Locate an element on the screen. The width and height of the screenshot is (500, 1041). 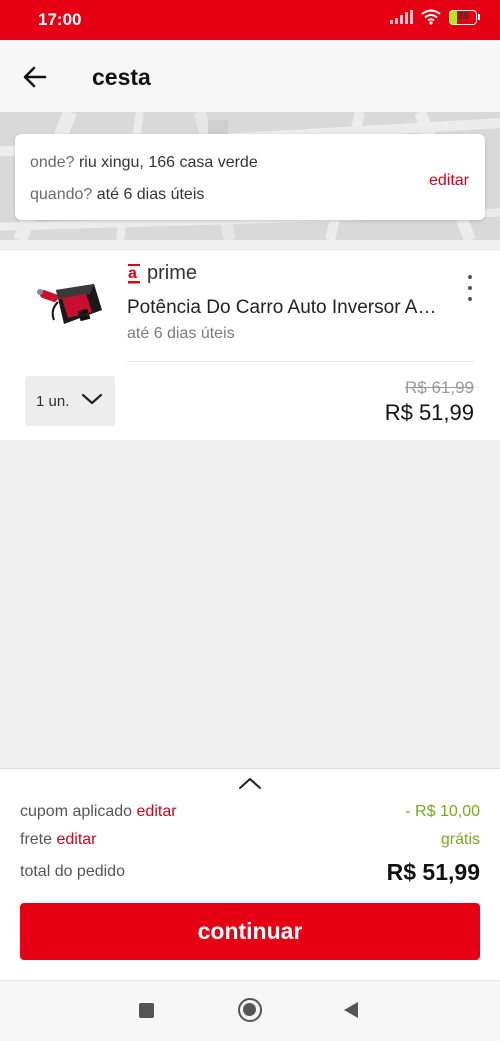
coupon-row: cupom aplicado editar is located at coordinates (98, 812).